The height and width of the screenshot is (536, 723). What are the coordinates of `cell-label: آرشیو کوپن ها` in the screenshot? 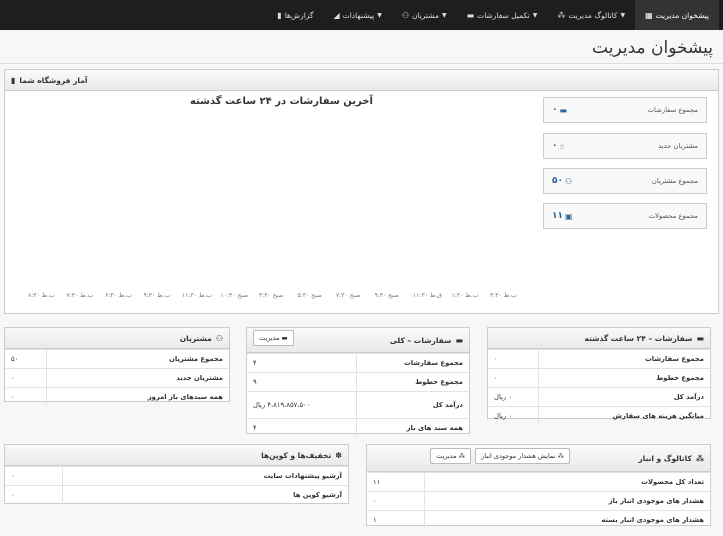 It's located at (205, 494).